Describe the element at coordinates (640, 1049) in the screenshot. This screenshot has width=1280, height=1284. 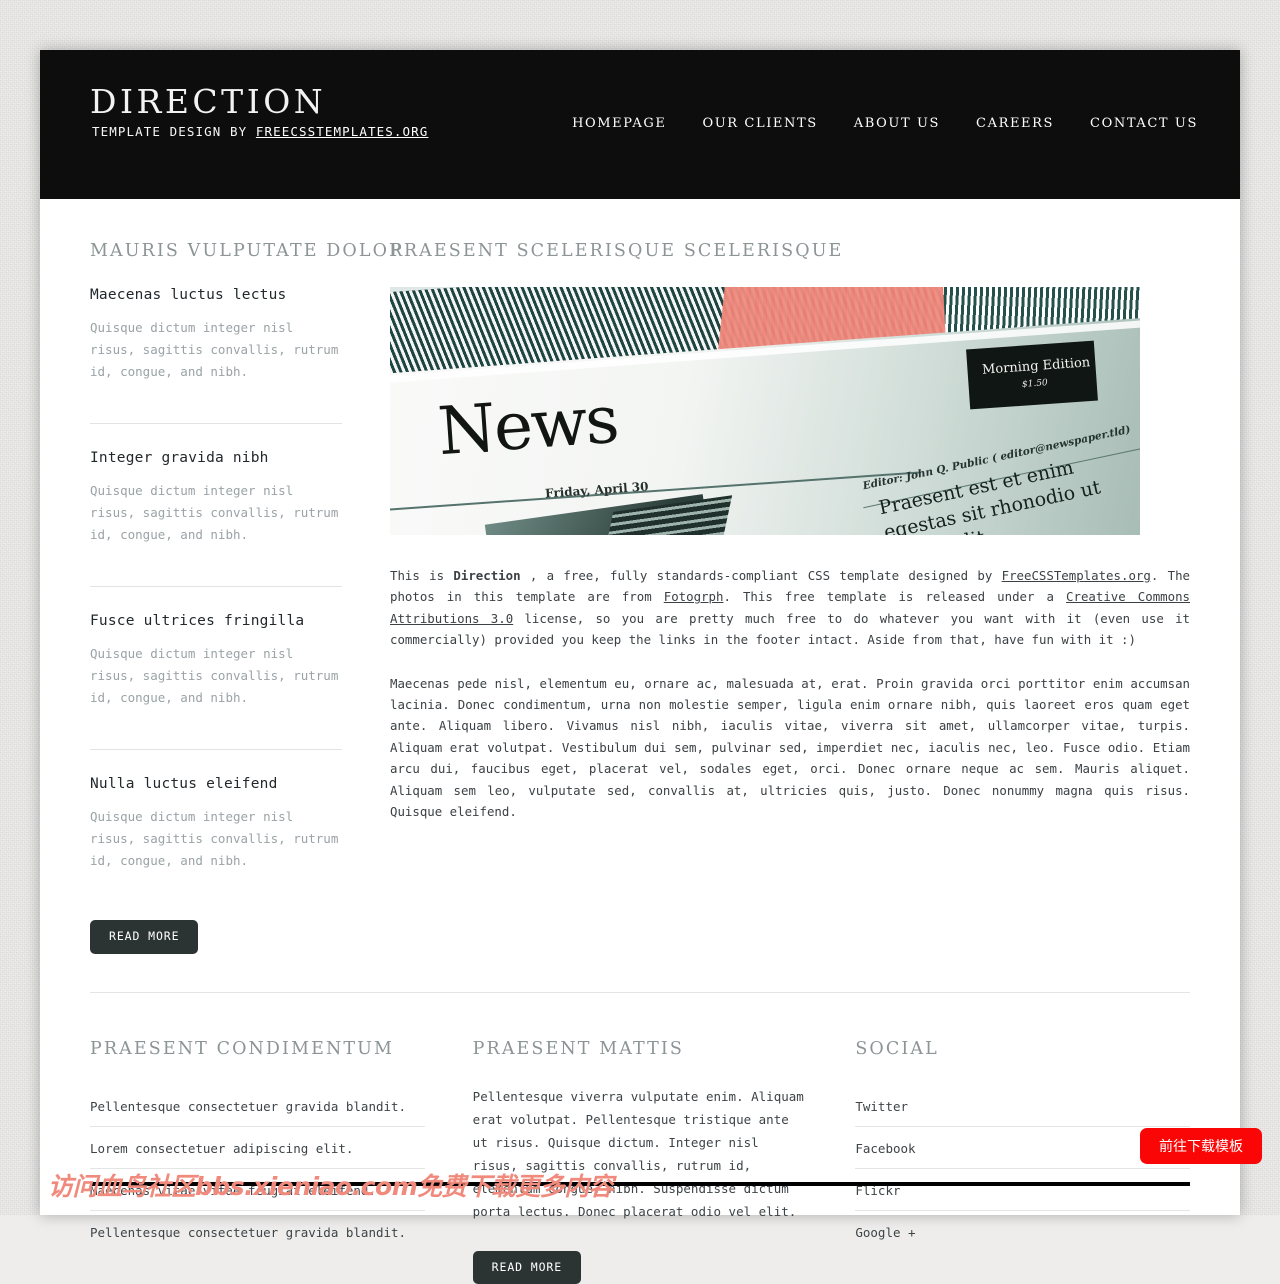
I see `footer-col2-heading: PRAESENT MATTIS` at that location.